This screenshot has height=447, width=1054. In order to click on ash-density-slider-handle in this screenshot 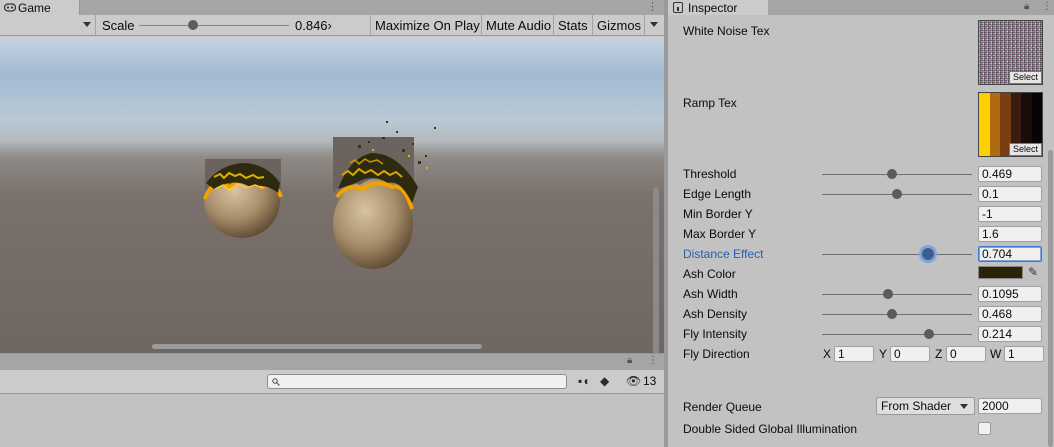, I will do `click(892, 314)`.